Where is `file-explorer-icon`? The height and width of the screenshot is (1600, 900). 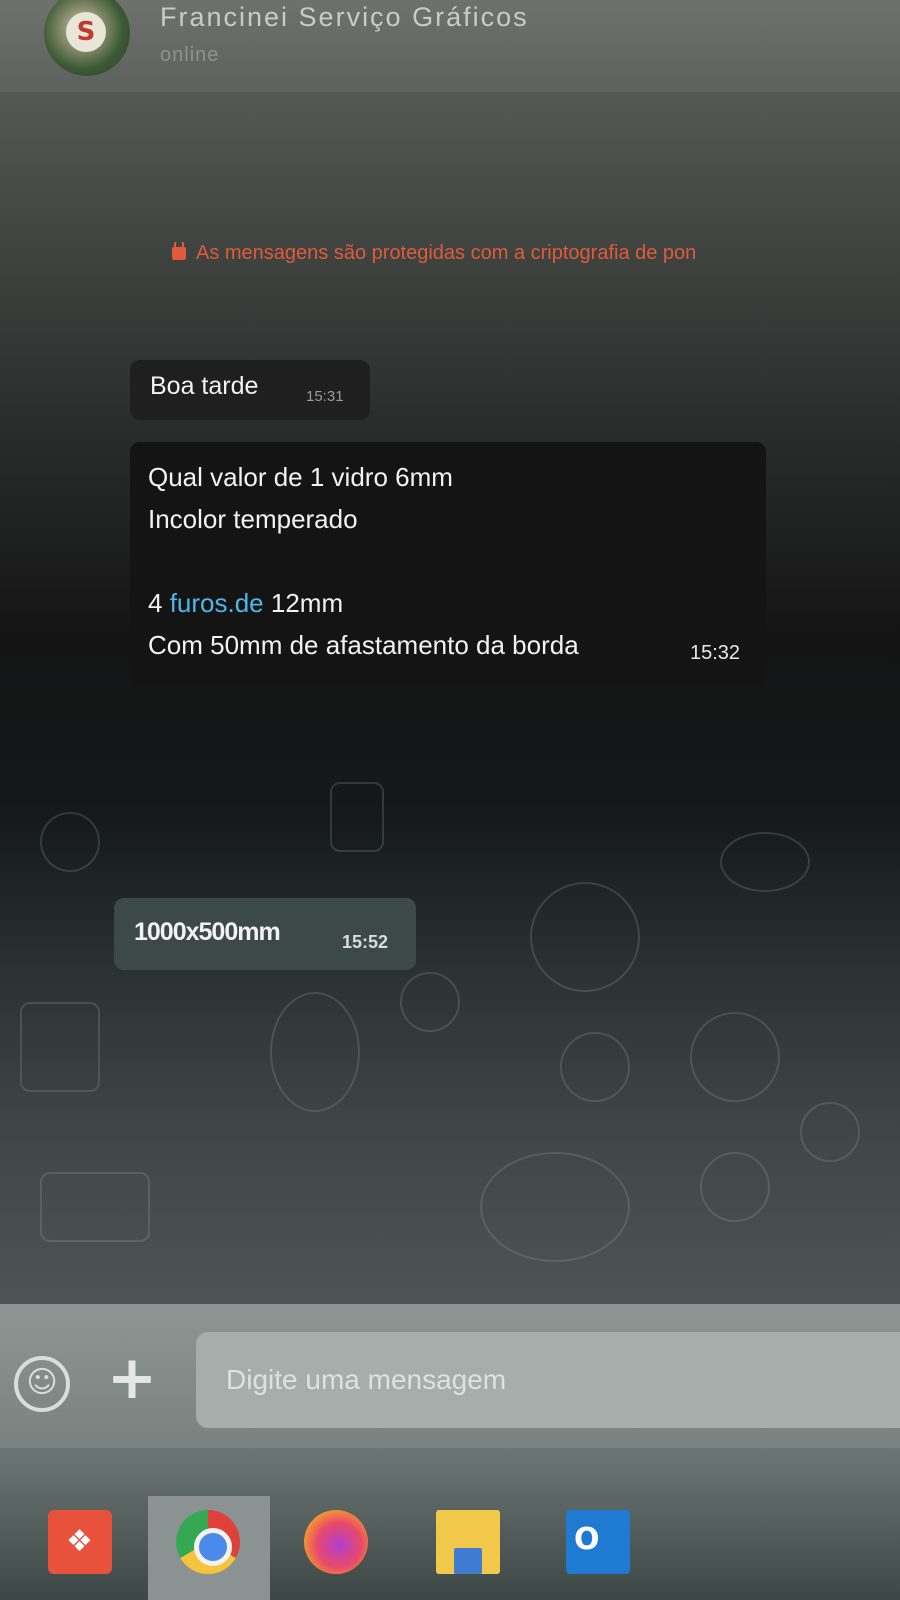
file-explorer-icon is located at coordinates (468, 1542).